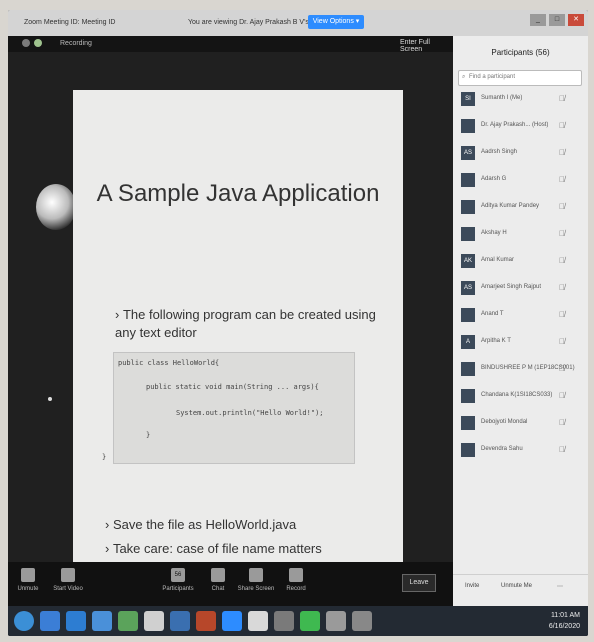  What do you see at coordinates (557, 20) in the screenshot?
I see `maximize-icon: □` at bounding box center [557, 20].